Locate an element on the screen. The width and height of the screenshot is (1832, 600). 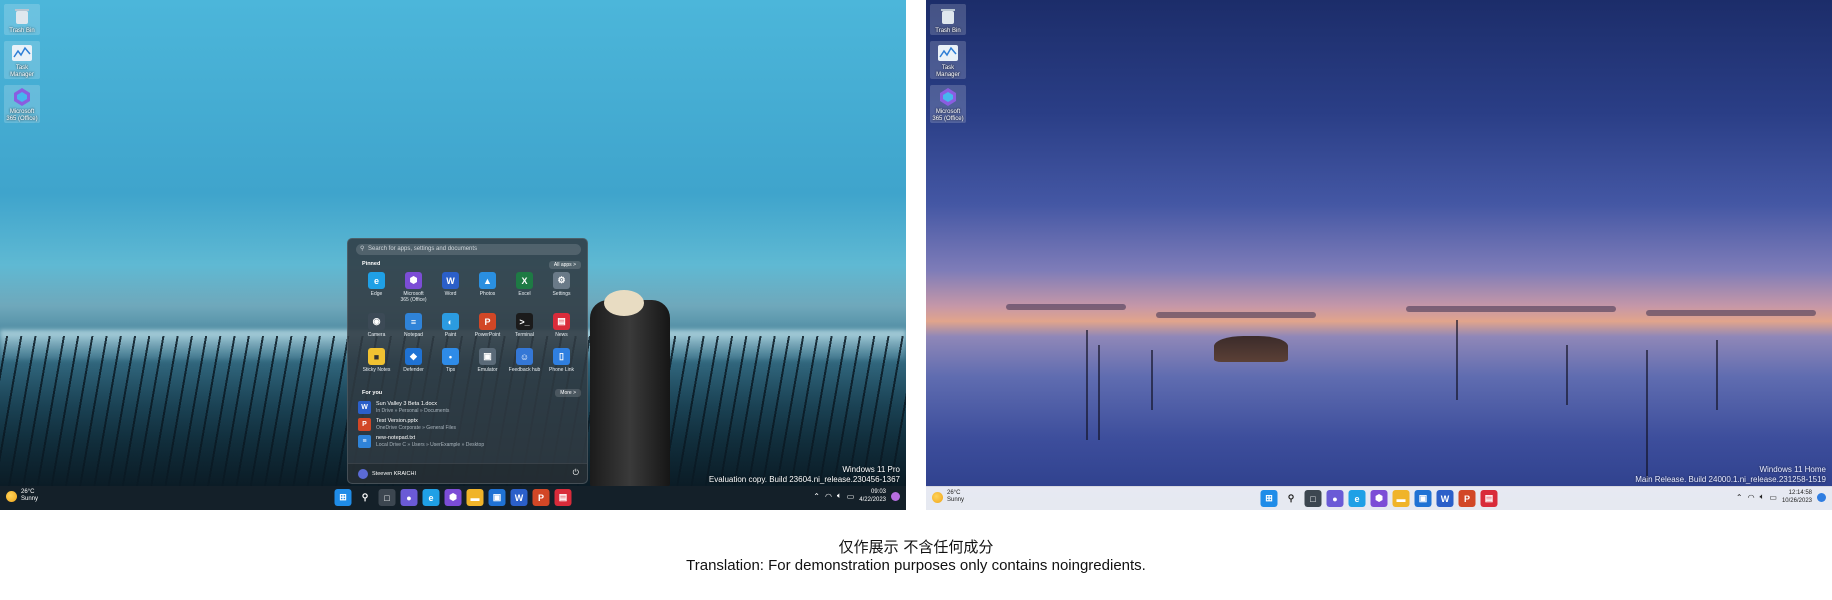
pinned-app-paint: ◐ Paint is located at coordinates (450, 325).